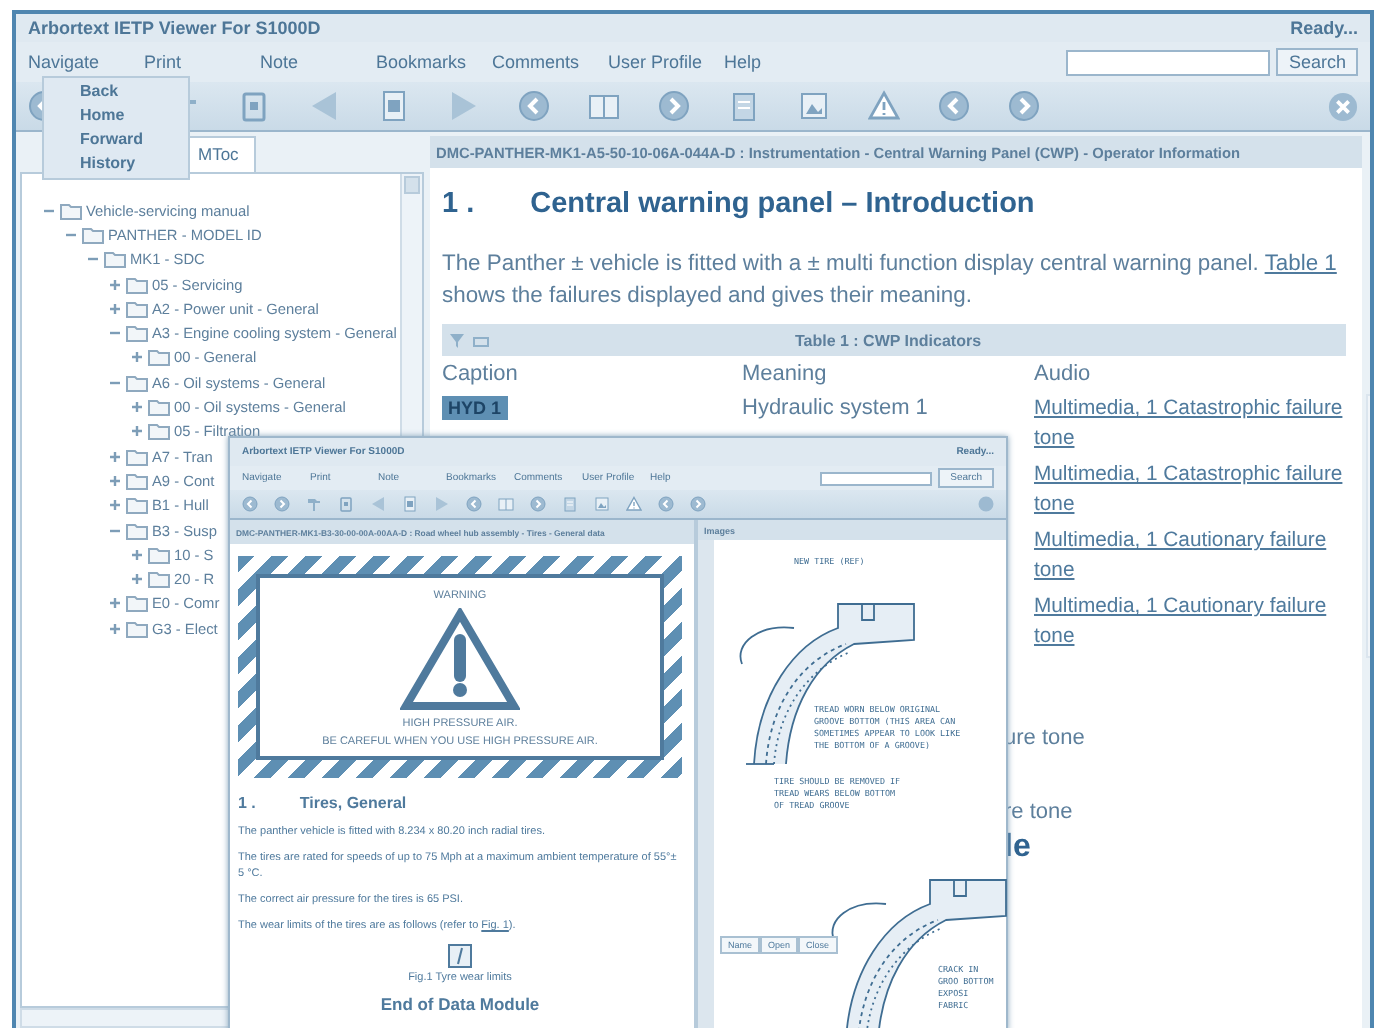 The height and width of the screenshot is (1028, 1394). What do you see at coordinates (835, 408) in the screenshot?
I see `table-cell: Hydraulic system 1` at bounding box center [835, 408].